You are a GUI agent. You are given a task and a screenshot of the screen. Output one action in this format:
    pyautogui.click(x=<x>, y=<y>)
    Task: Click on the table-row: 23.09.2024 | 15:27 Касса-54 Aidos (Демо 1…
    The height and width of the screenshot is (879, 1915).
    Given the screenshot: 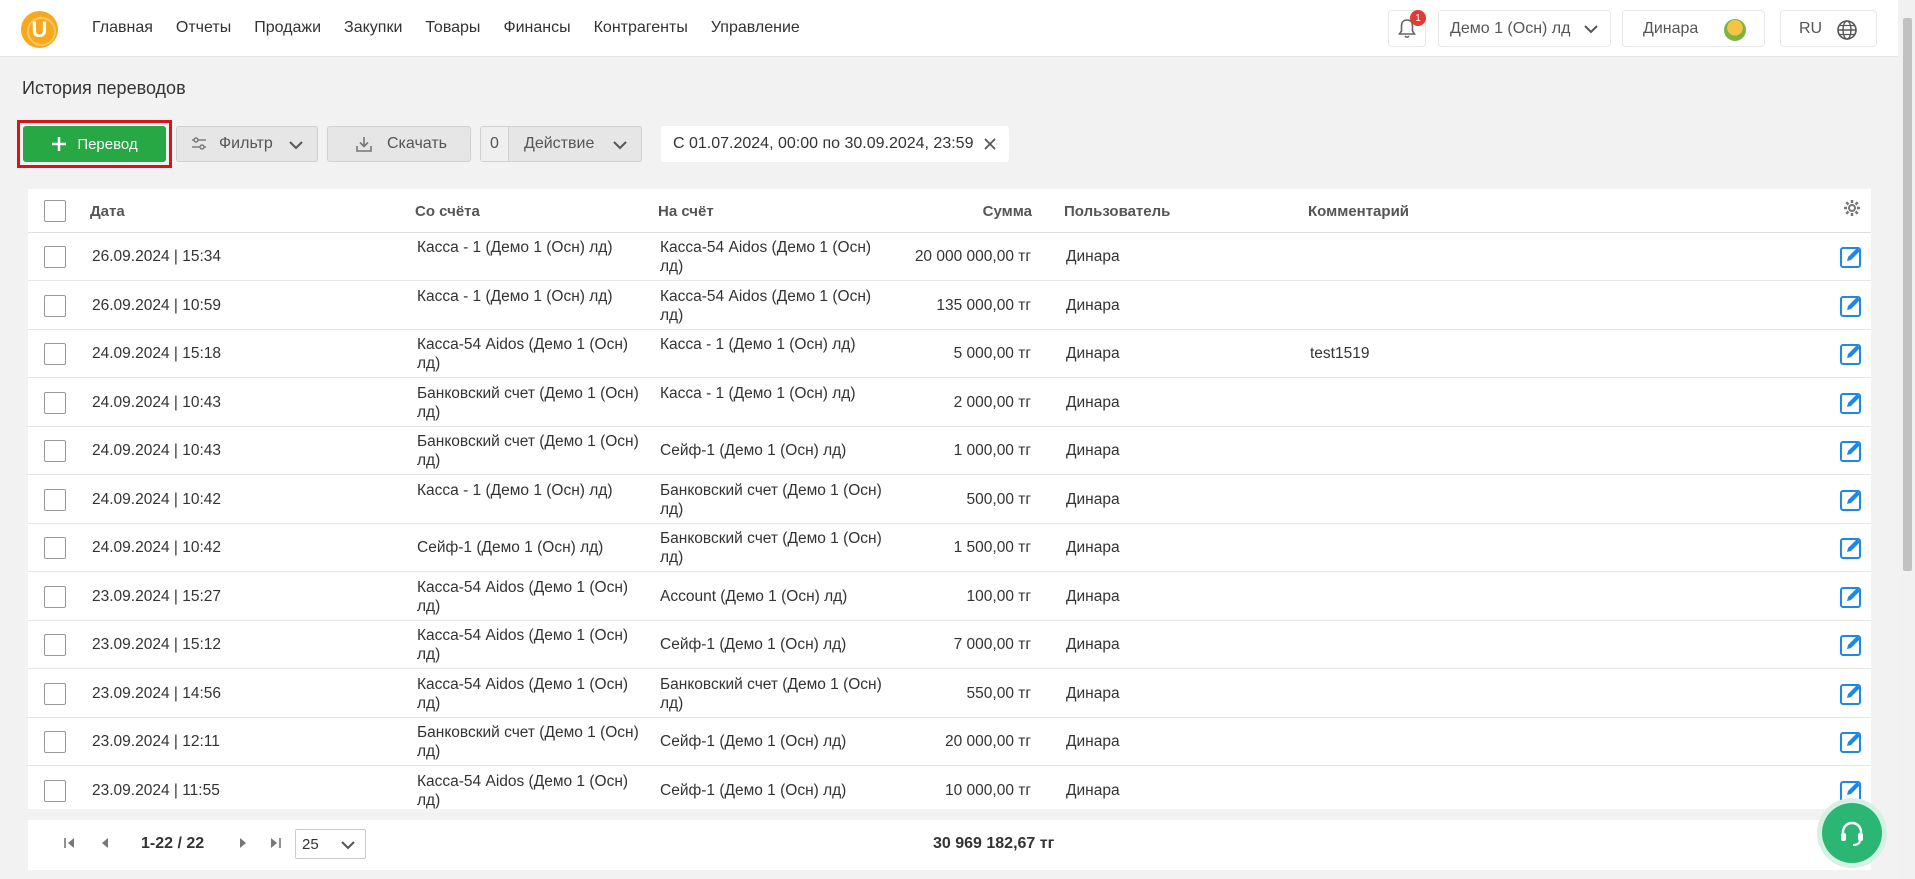 What is the action you would take?
    pyautogui.click(x=949, y=597)
    